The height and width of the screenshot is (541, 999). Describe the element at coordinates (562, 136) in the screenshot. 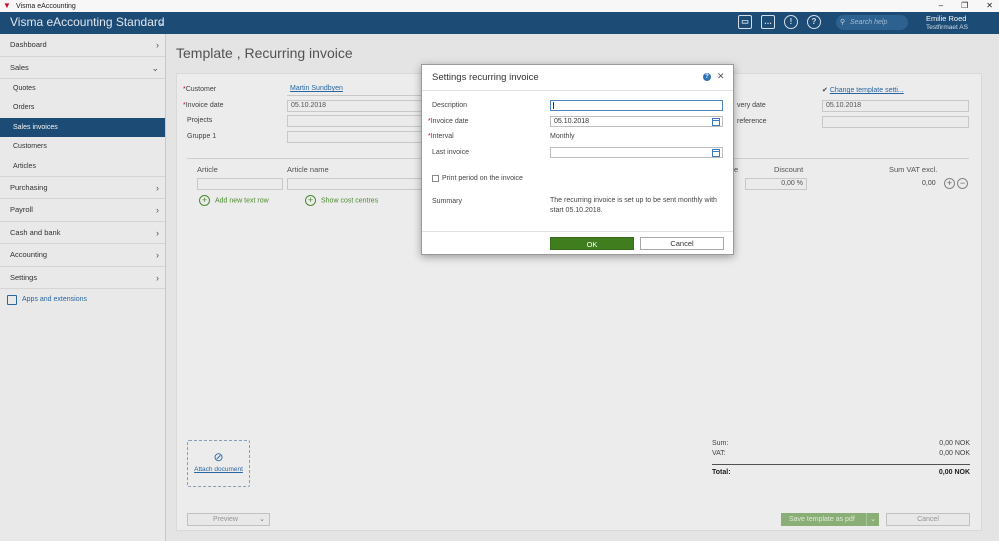

I see `interval-value: Monthly` at that location.